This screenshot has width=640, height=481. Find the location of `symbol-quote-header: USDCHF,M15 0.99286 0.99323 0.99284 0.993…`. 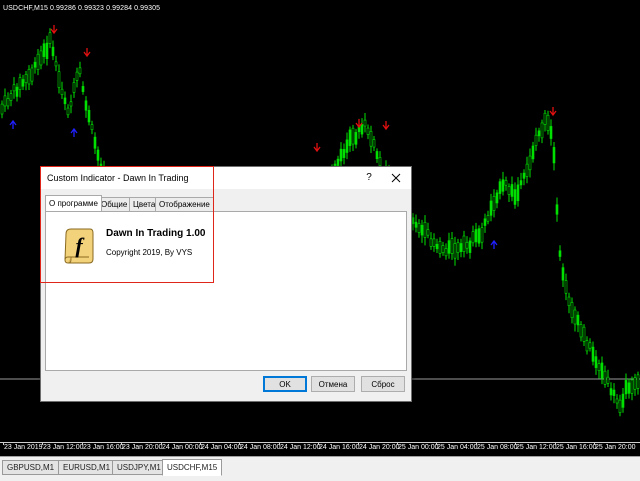

symbol-quote-header: USDCHF,M15 0.99286 0.99323 0.99284 0.993… is located at coordinates (82, 8).